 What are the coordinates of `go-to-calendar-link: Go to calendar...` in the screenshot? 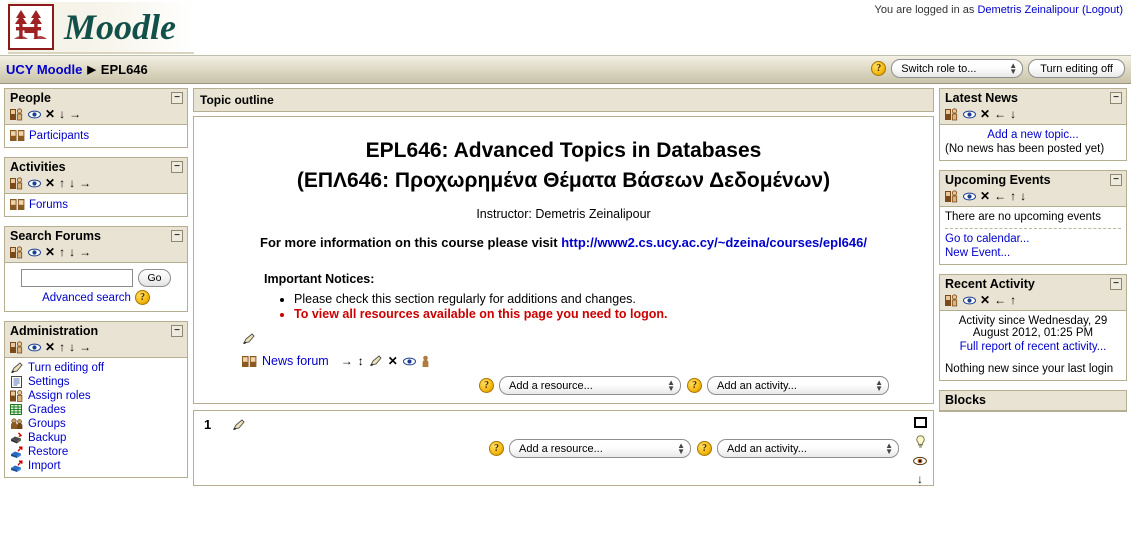 It's located at (987, 239).